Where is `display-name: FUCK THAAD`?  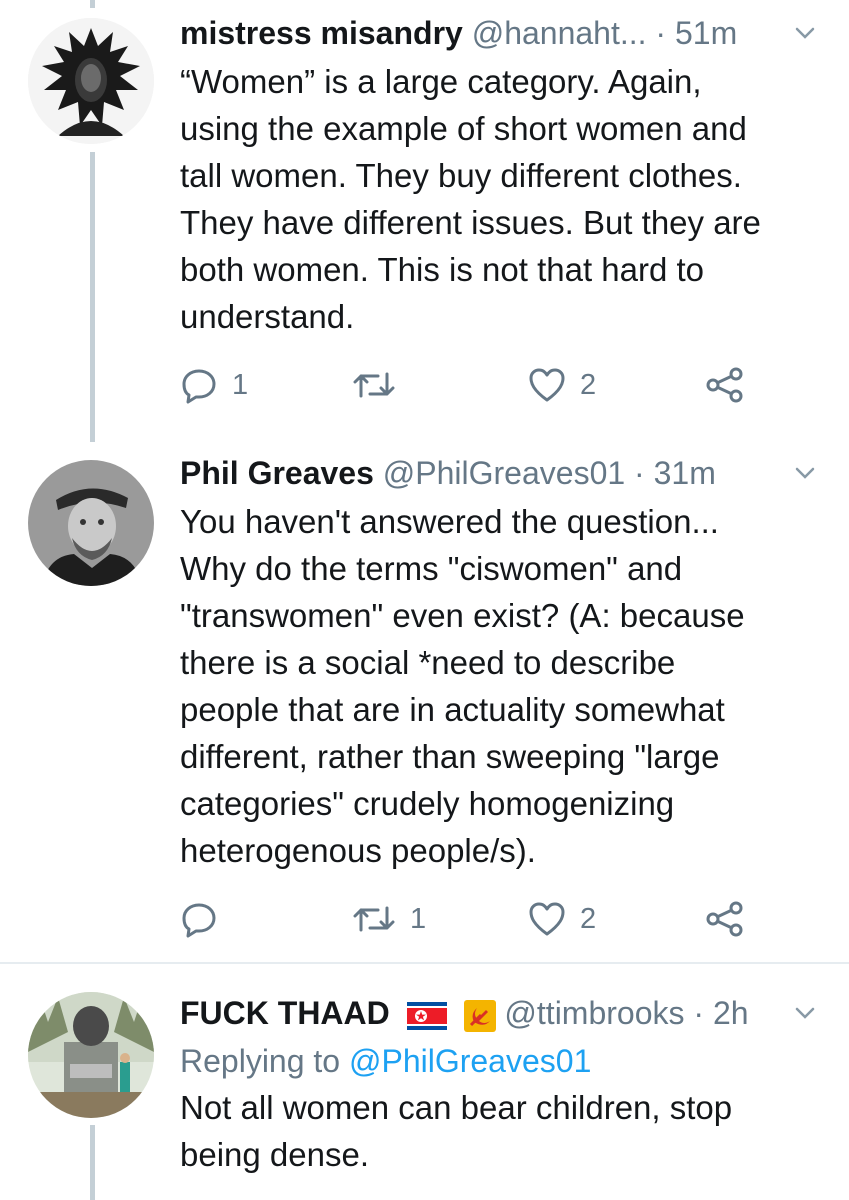
display-name: FUCK THAAD is located at coordinates (285, 1013).